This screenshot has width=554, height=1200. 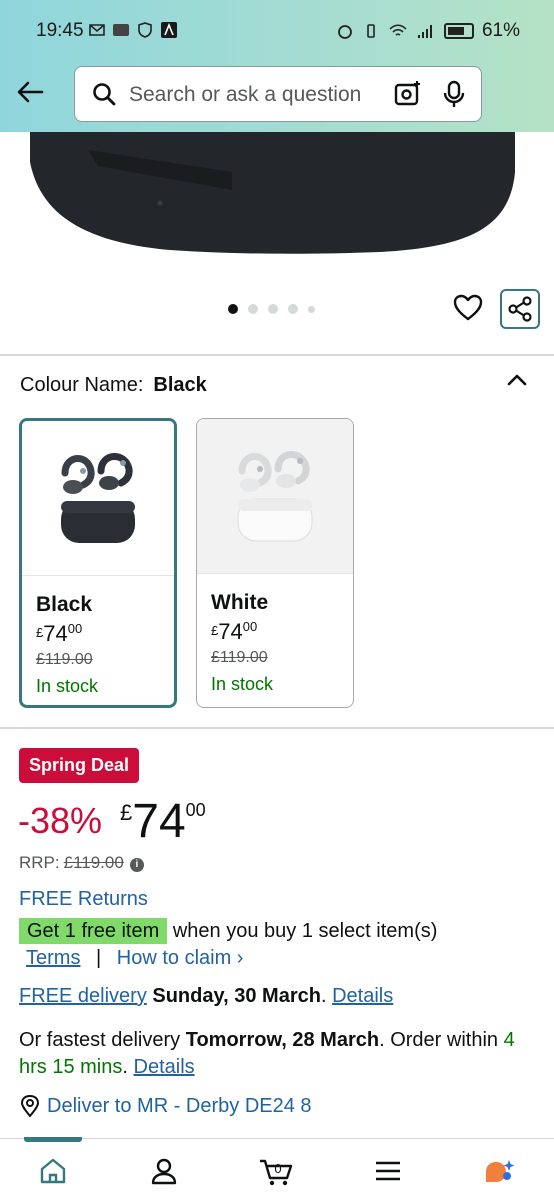 I want to click on shield-icon, so click(x=145, y=30).